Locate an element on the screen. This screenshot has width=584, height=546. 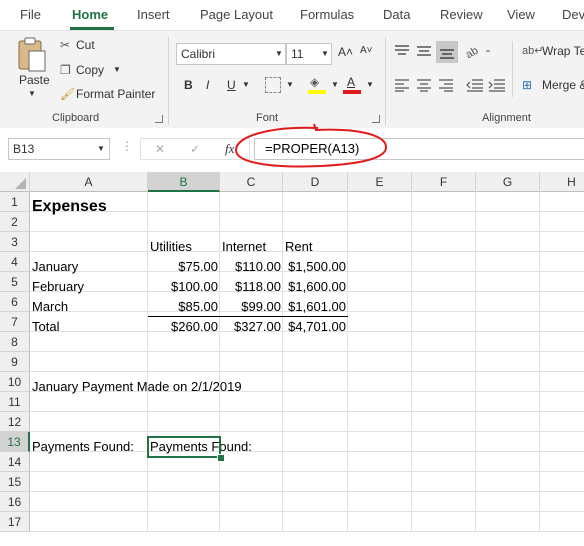
tab-page-layout: Page Layout is located at coordinates (236, 14).